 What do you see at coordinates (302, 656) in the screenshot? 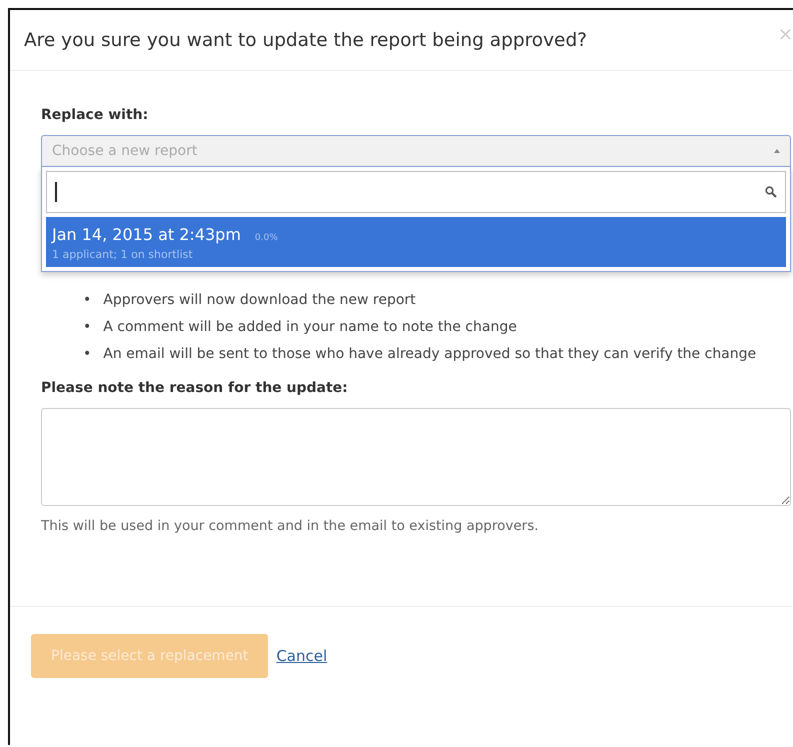
I see `cancel-link: Cancel` at bounding box center [302, 656].